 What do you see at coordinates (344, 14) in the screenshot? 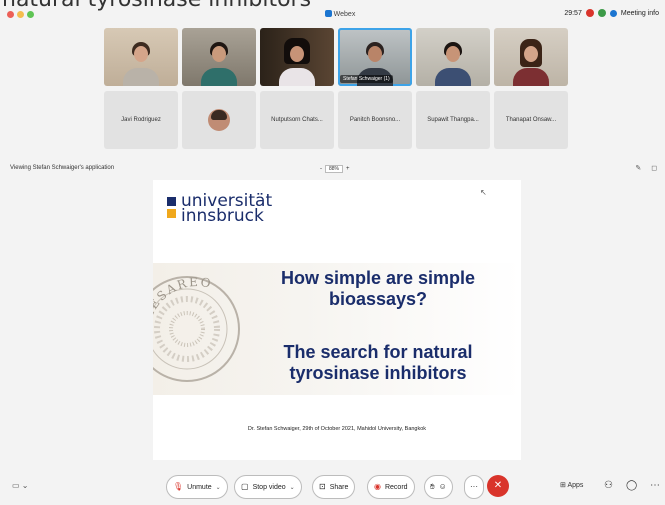
I see `app-title-text: Webex` at bounding box center [344, 14].